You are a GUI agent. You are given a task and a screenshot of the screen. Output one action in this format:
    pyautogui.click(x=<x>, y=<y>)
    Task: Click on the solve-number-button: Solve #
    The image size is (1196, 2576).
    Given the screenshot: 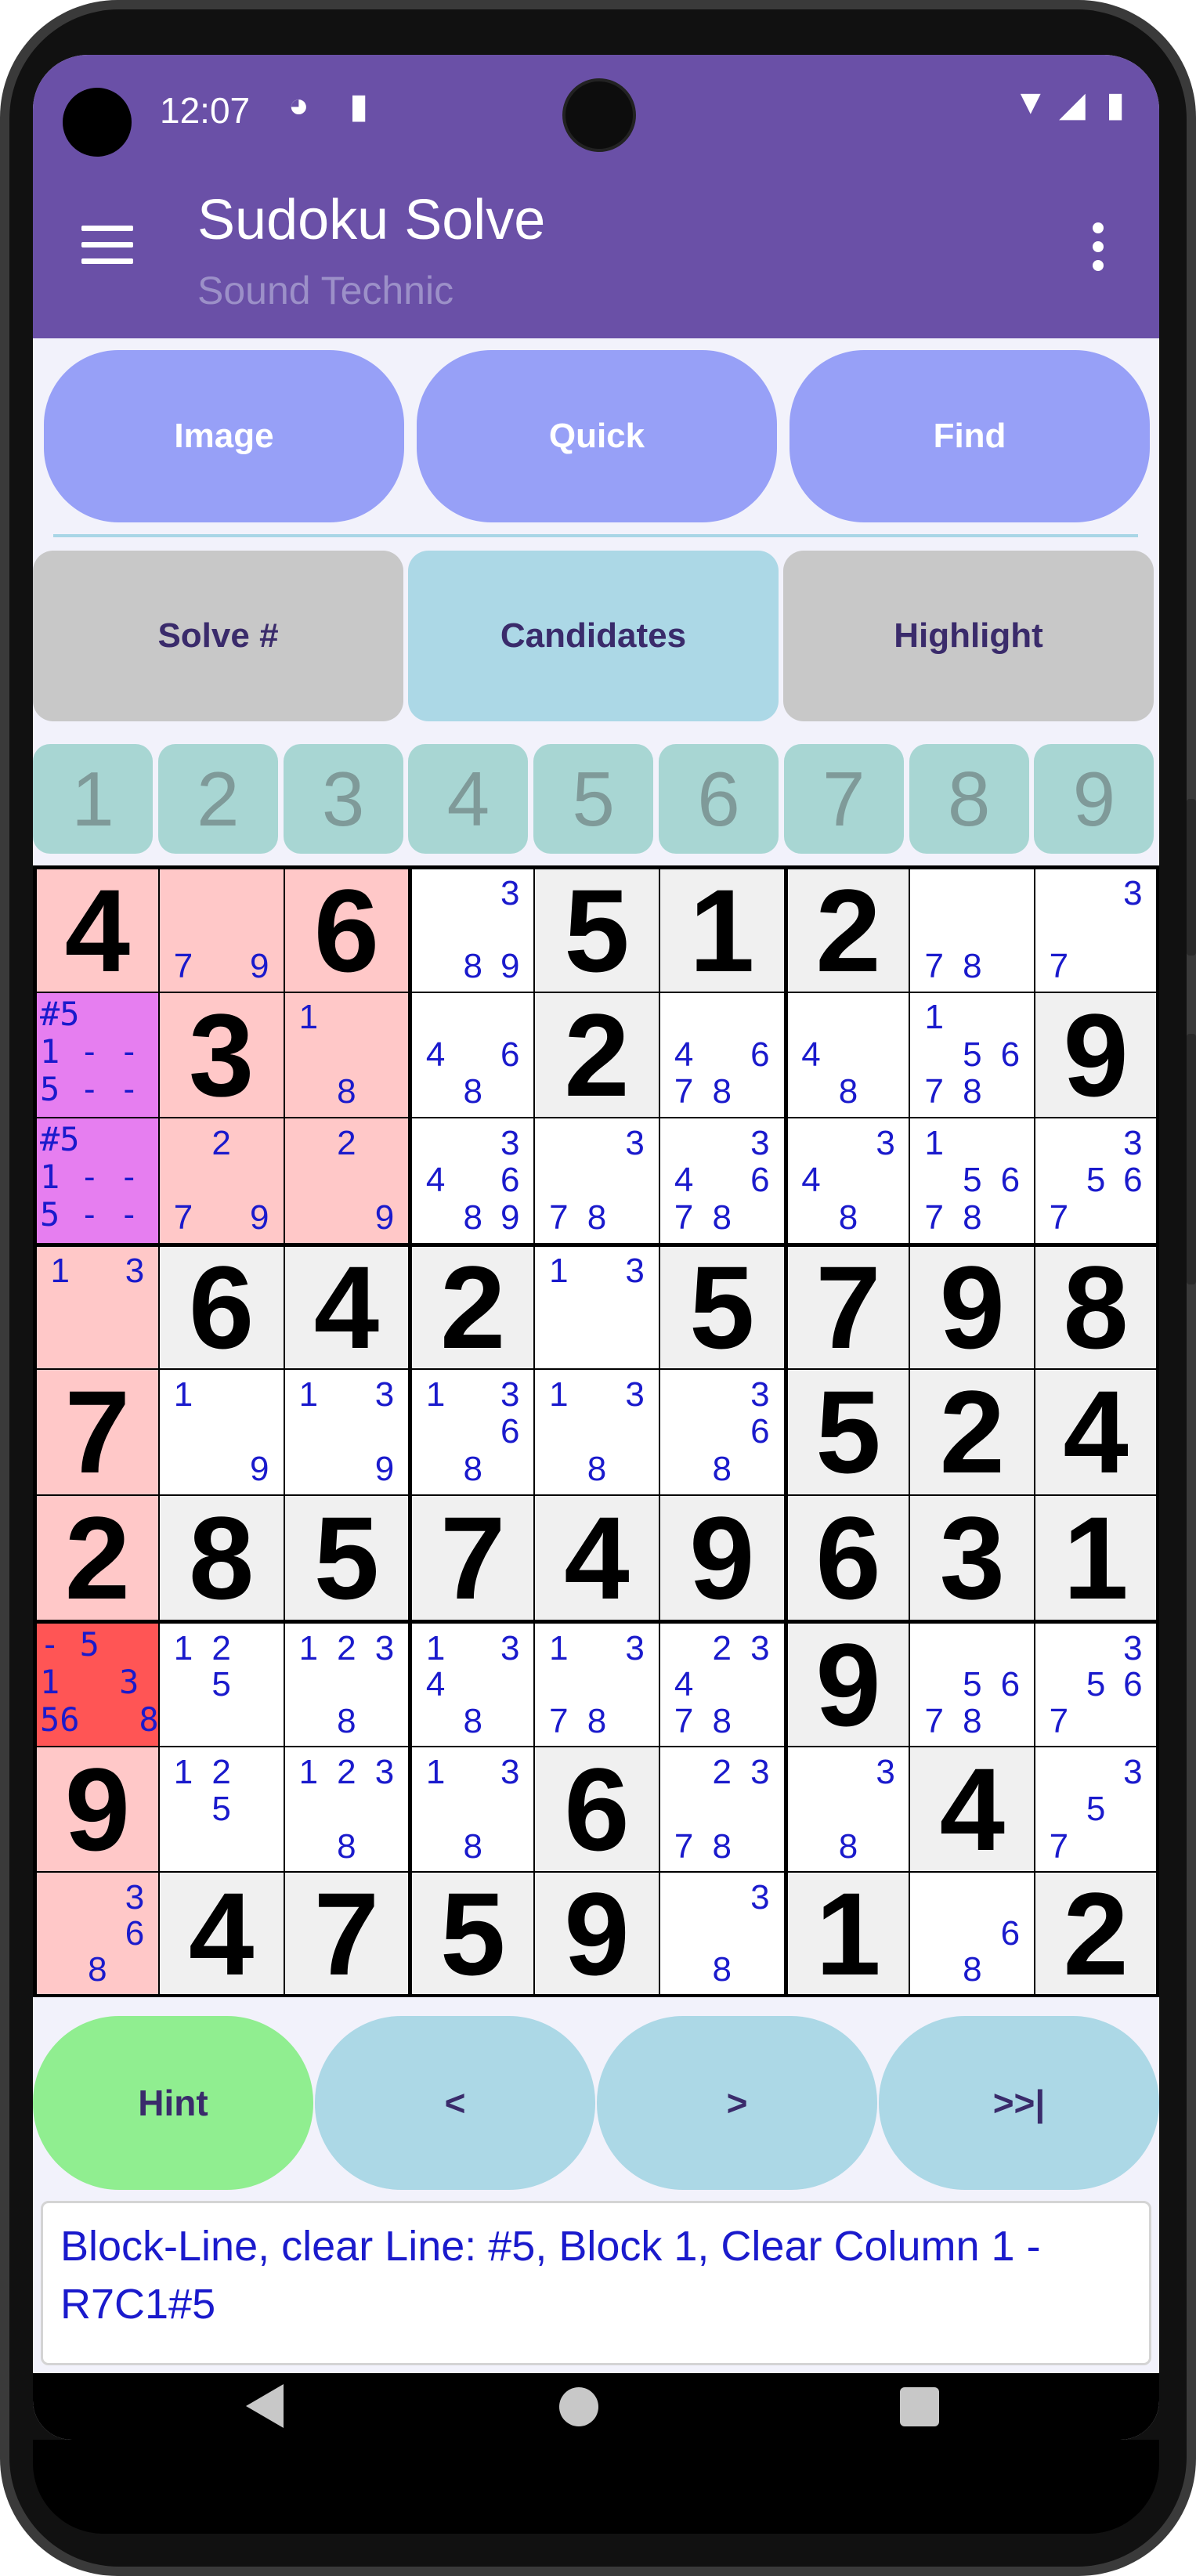 What is the action you would take?
    pyautogui.click(x=218, y=636)
    